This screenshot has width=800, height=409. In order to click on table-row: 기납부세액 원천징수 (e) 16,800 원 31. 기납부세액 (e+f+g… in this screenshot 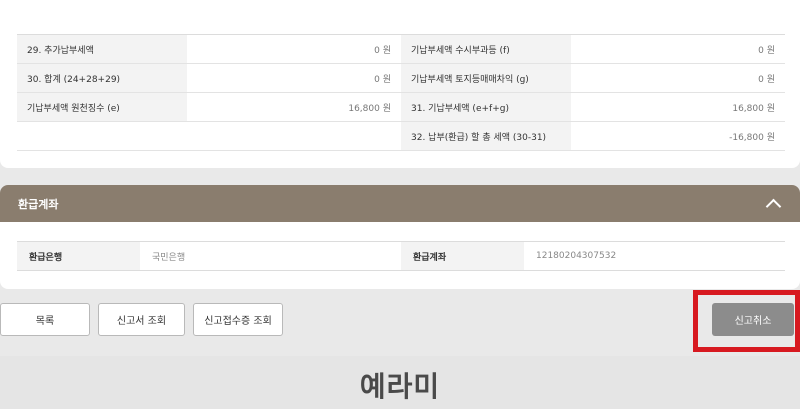, I will do `click(401, 107)`.